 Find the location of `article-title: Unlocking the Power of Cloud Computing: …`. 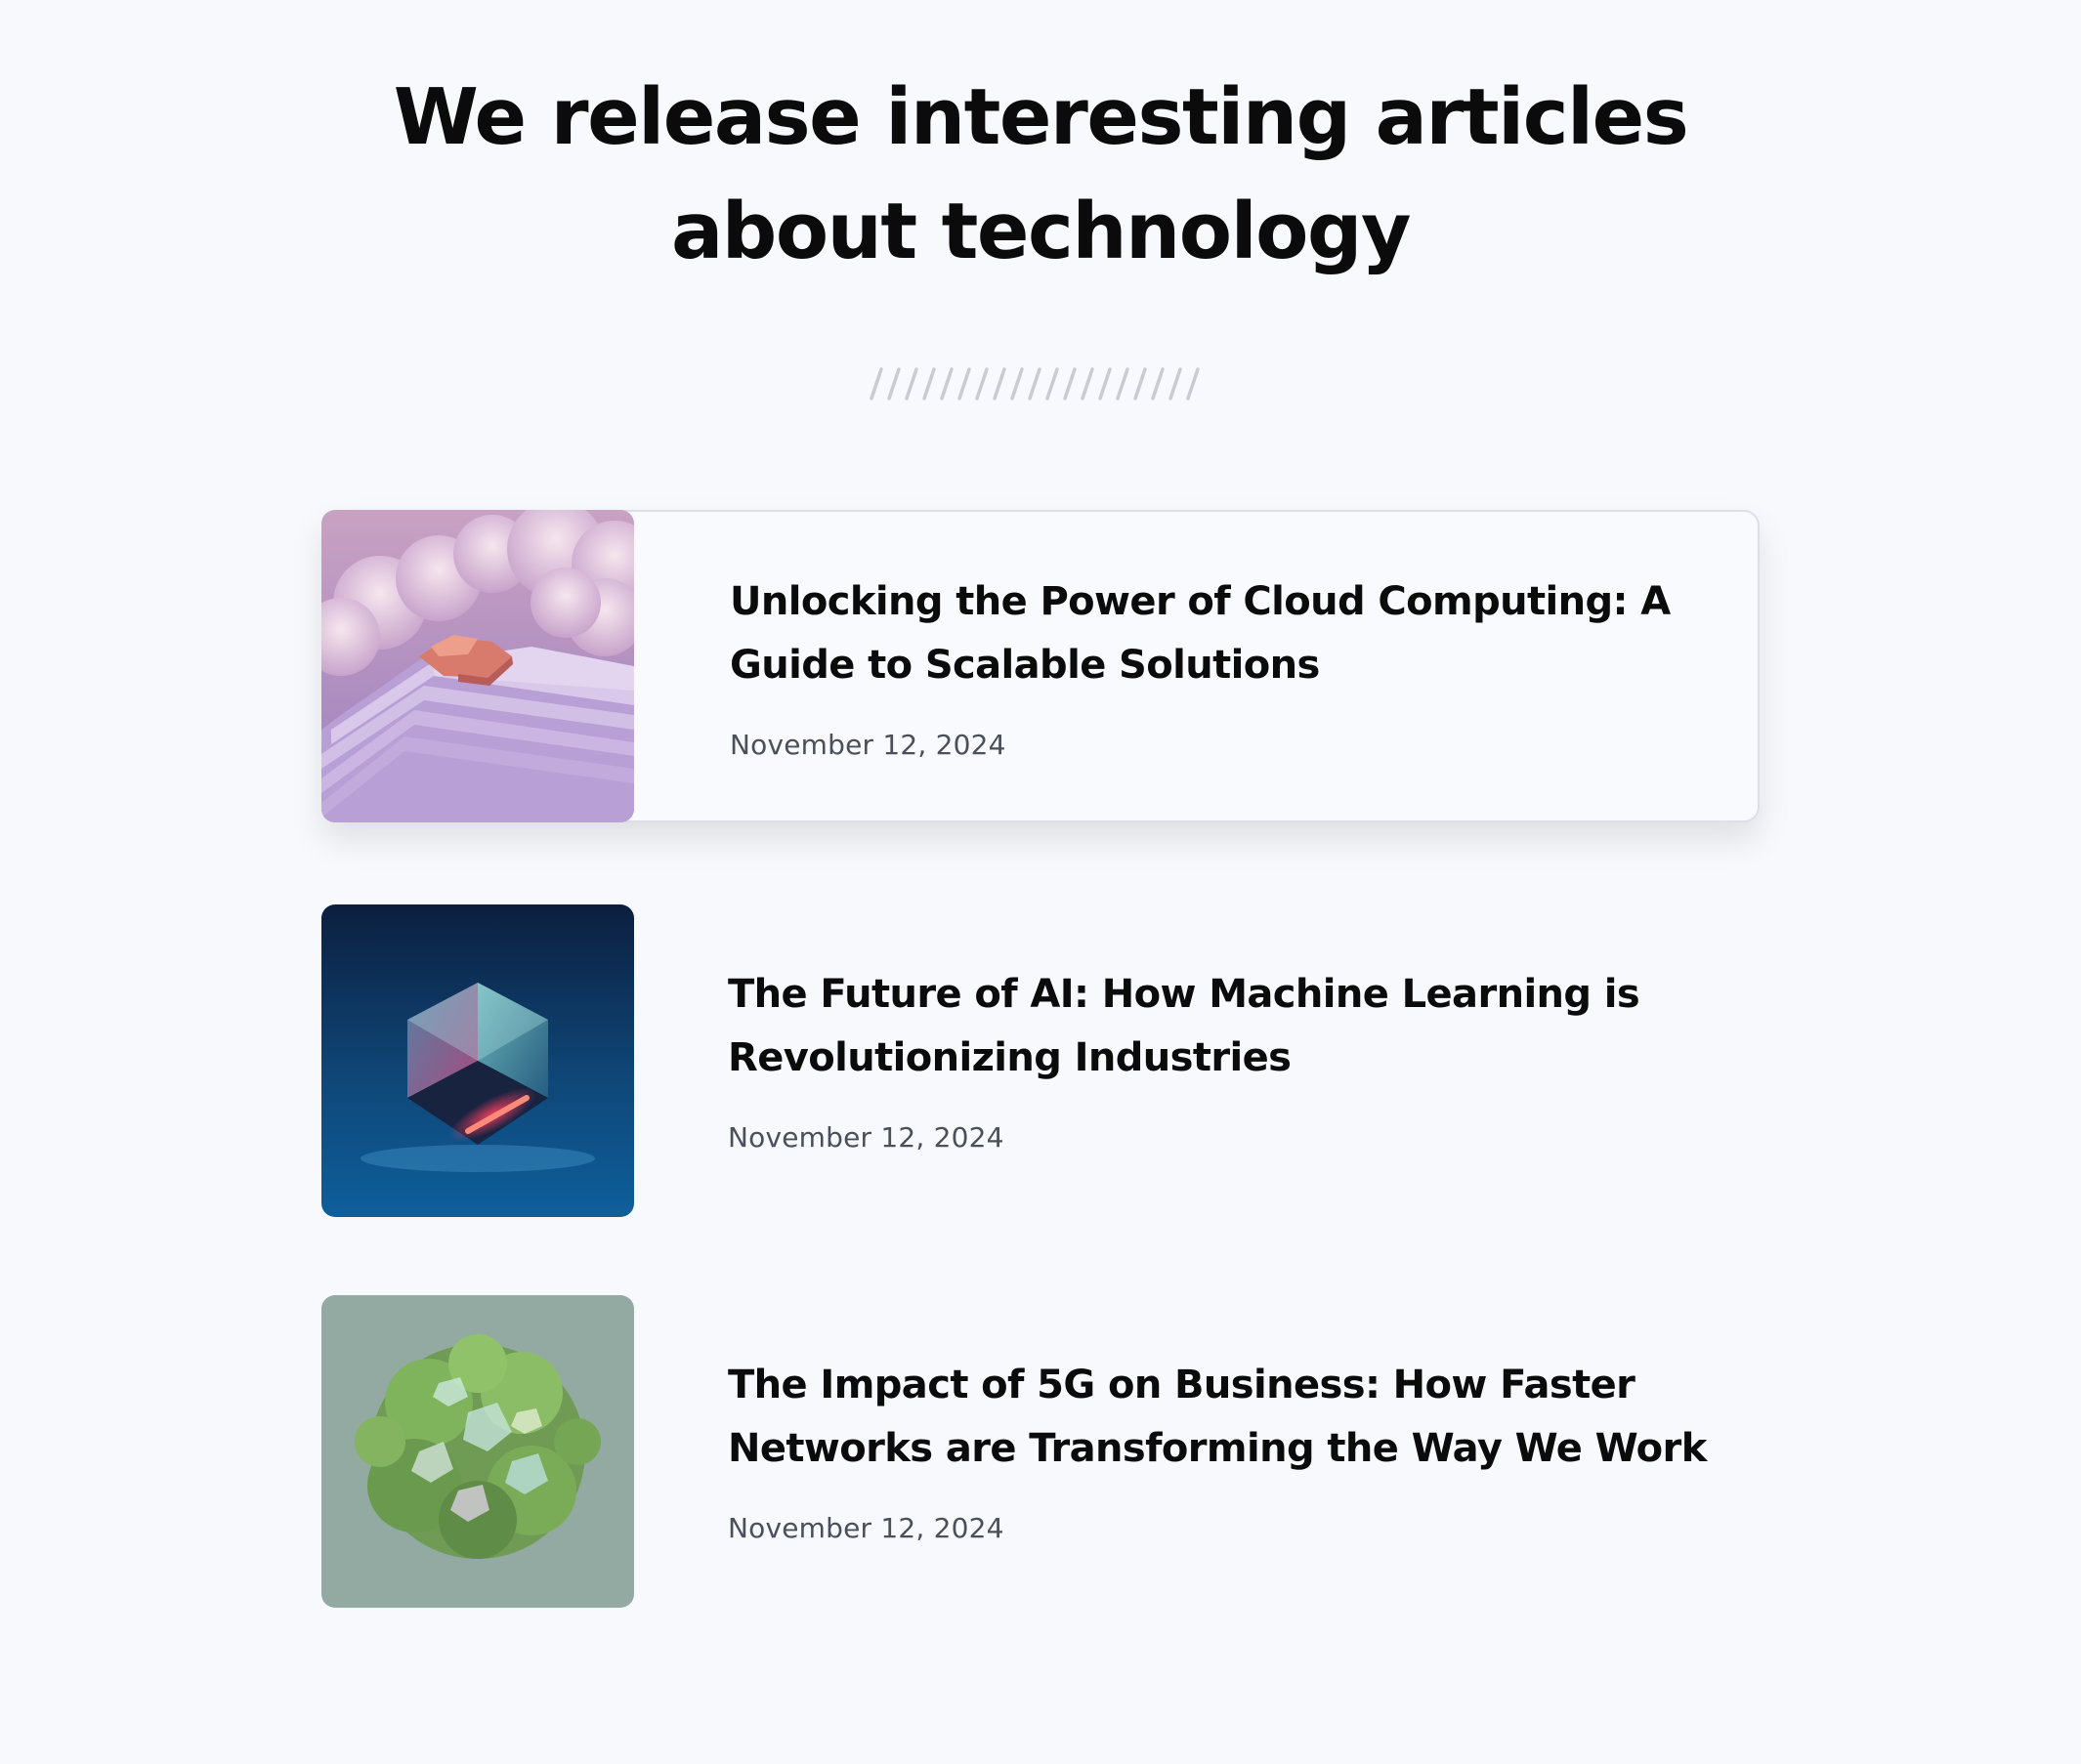

article-title: Unlocking the Power of Cloud Computing: … is located at coordinates (1228, 633).